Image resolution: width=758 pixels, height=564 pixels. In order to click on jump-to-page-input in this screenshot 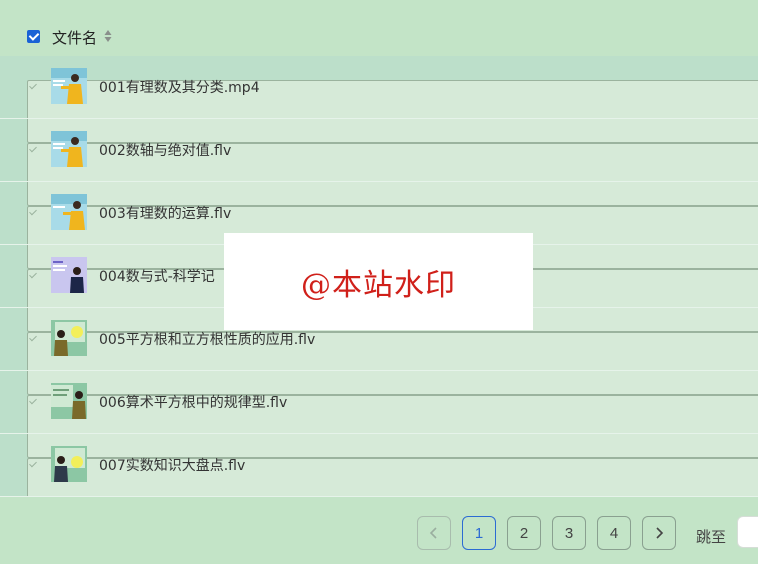, I will do `click(747, 532)`.